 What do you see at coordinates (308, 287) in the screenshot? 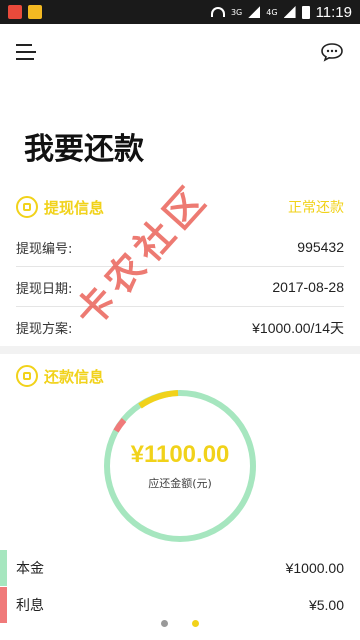
I see `withdraw-date-value: 2017-08-28` at bounding box center [308, 287].